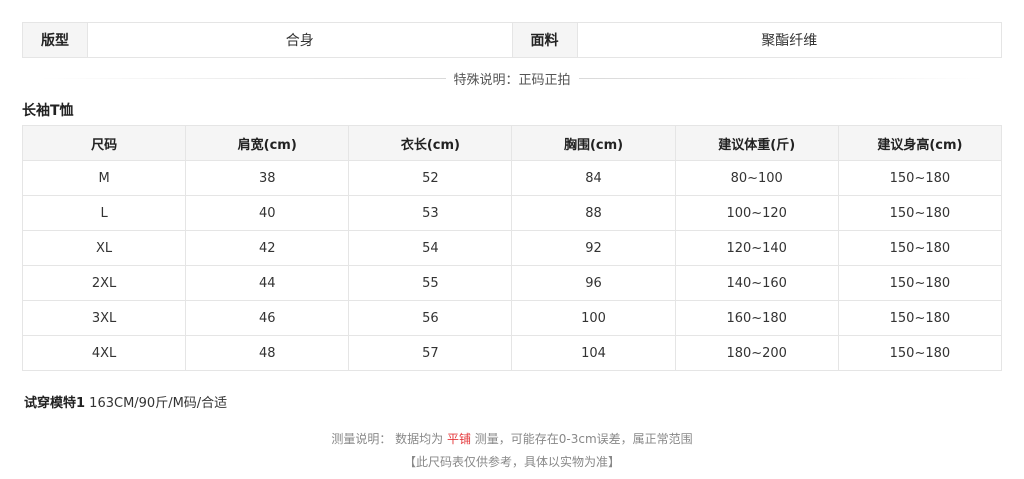 This screenshot has height=479, width=1024. I want to click on cell-size: 3XL, so click(104, 318).